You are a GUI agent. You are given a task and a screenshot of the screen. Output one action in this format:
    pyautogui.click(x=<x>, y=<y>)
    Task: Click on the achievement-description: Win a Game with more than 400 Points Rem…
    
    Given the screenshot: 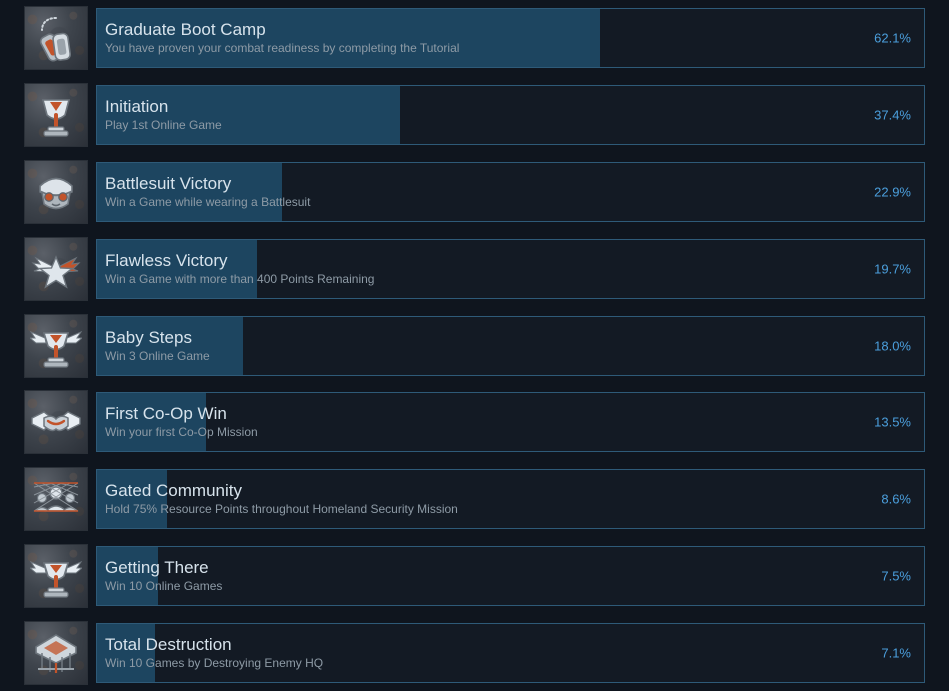 What is the action you would take?
    pyautogui.click(x=240, y=278)
    